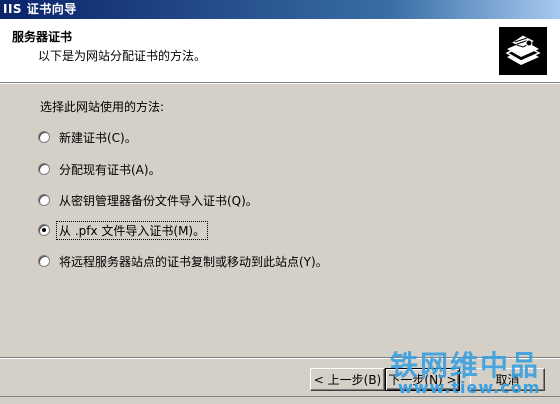 Image resolution: width=560 pixels, height=404 pixels. I want to click on option-import-pfx: 从 .pfx 文件导入证书(M)。, so click(123, 230).